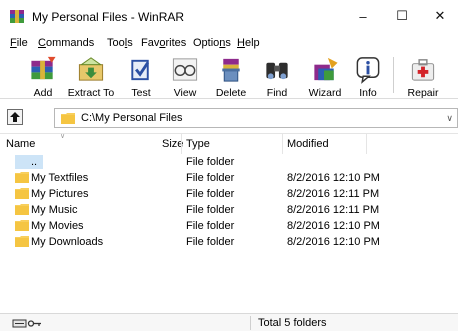 The height and width of the screenshot is (331, 458). Describe the element at coordinates (326, 69) in the screenshot. I see `wizard-icon` at that location.